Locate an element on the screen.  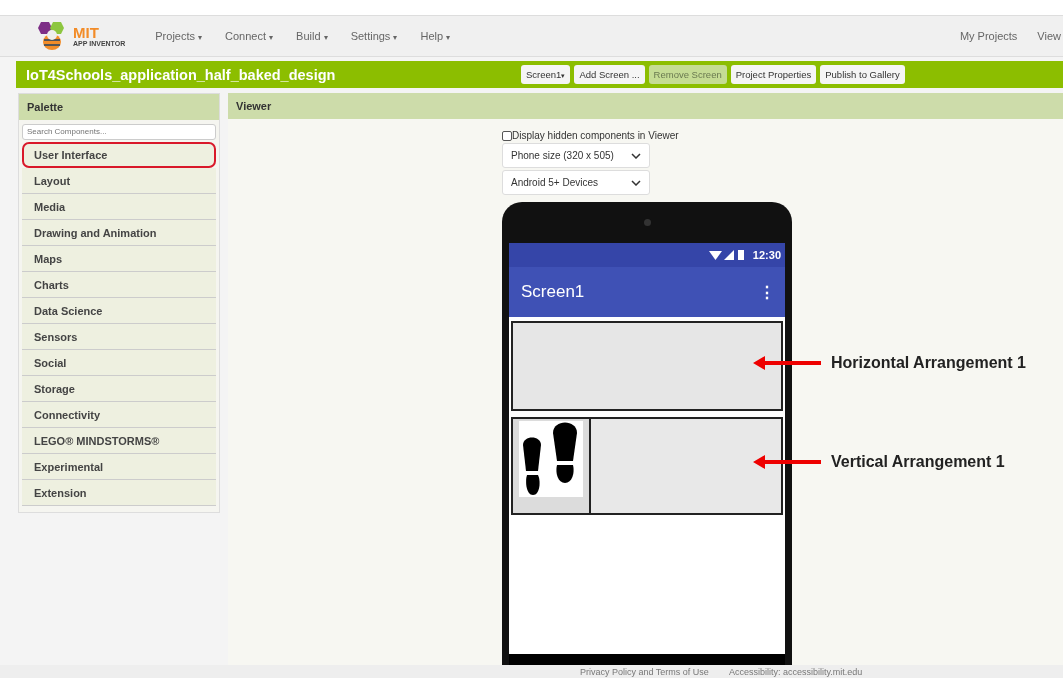
palette-category: Storage is located at coordinates (119, 388).